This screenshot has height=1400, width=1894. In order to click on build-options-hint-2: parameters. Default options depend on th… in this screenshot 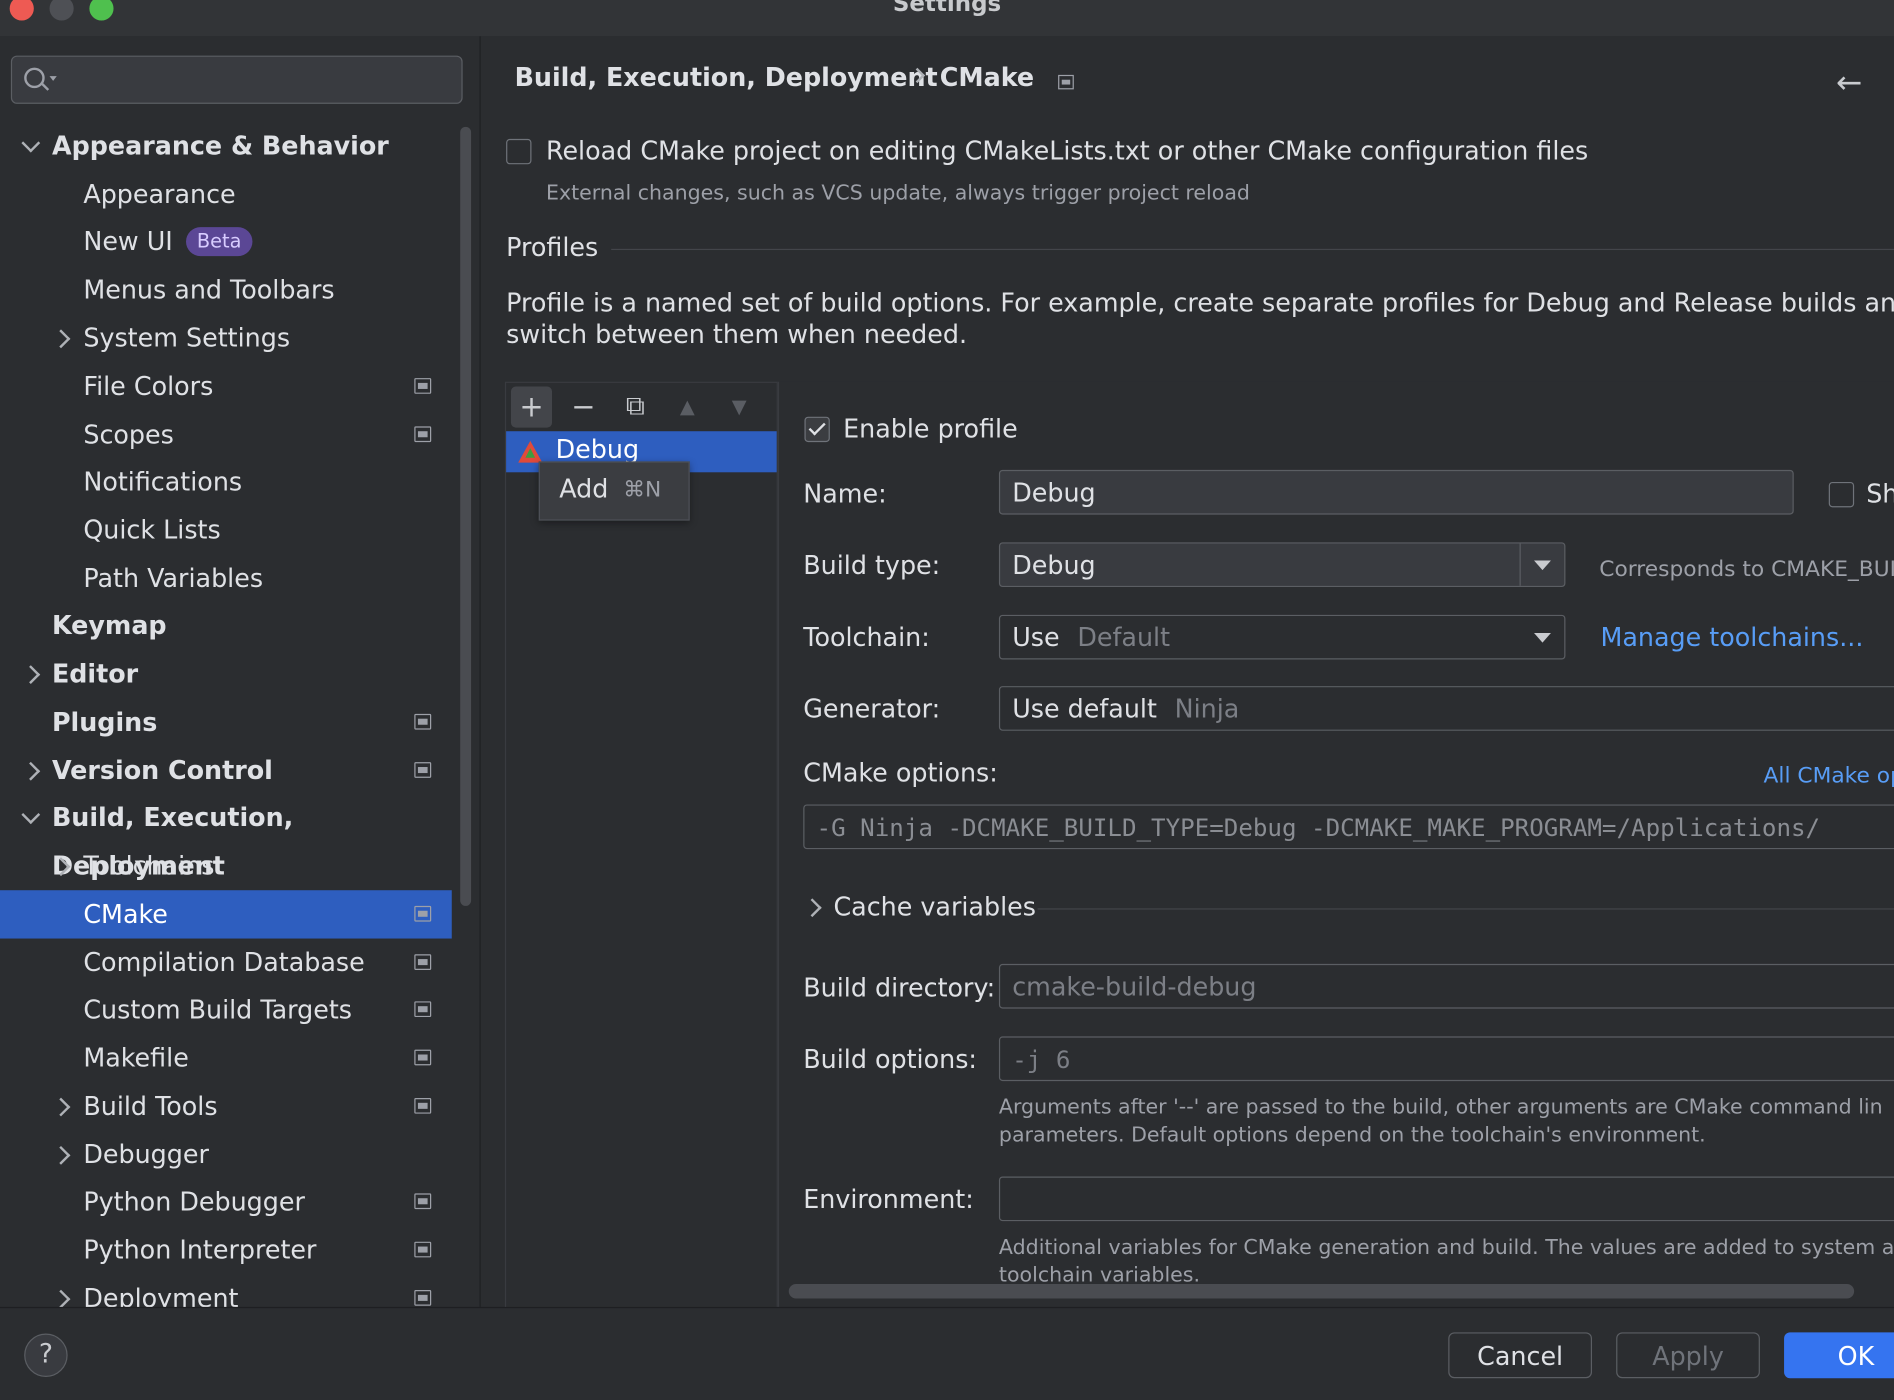, I will do `click(1352, 1135)`.